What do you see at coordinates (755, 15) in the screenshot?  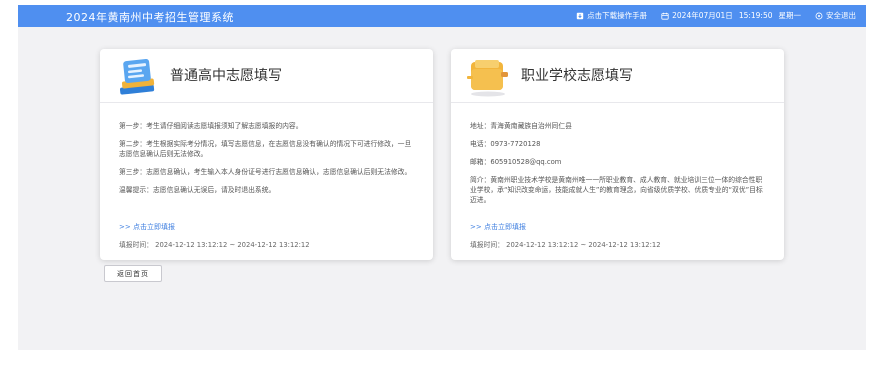 I see `time-text: 15:19:50` at bounding box center [755, 15].